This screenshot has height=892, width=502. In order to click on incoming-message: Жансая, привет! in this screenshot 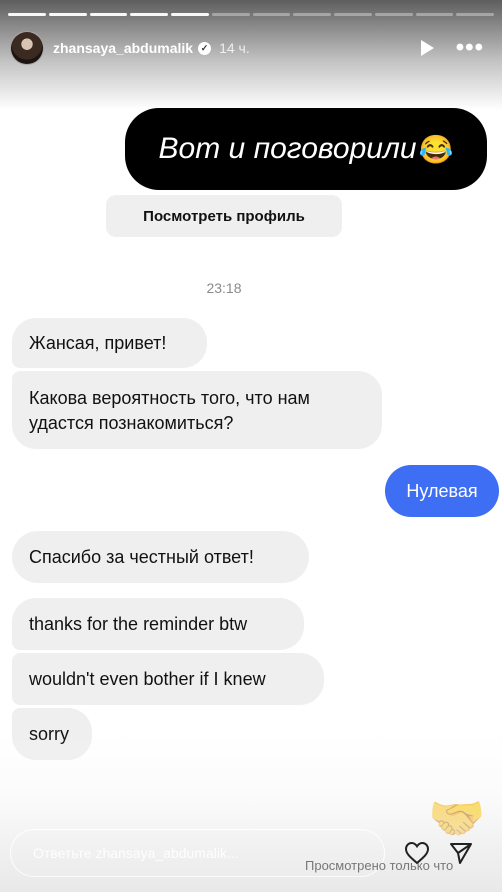, I will do `click(109, 343)`.